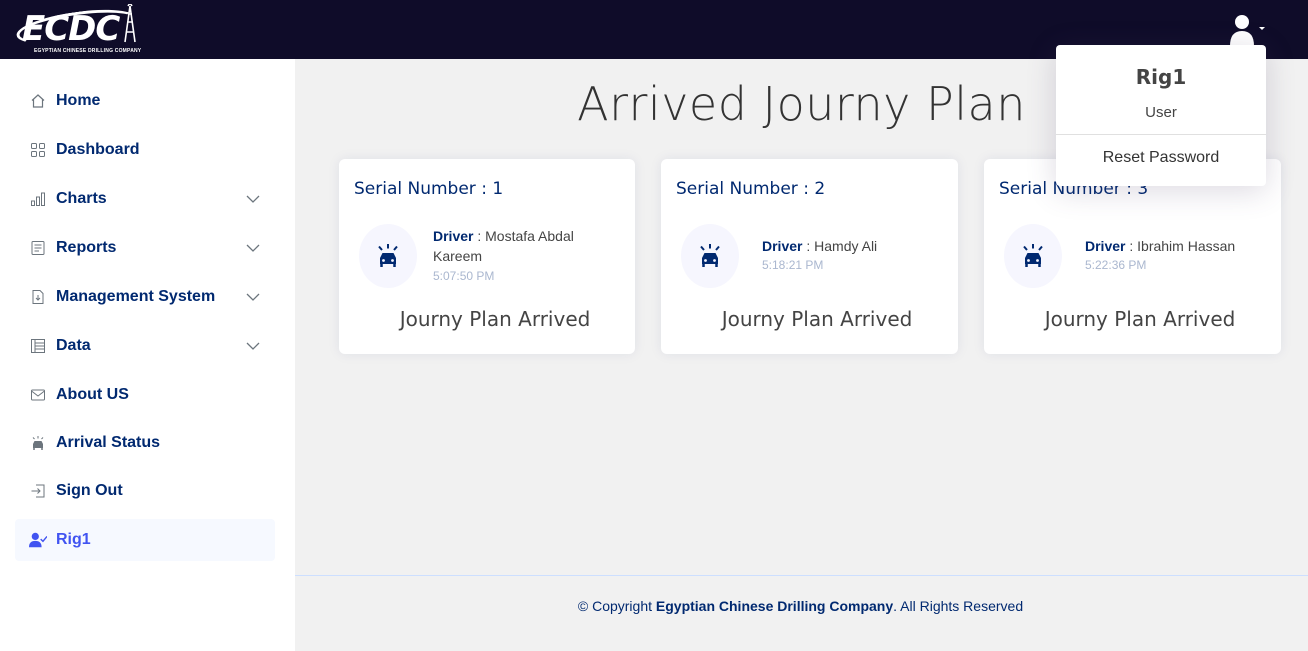  I want to click on footer-prefix: © Copyright, so click(616, 606).